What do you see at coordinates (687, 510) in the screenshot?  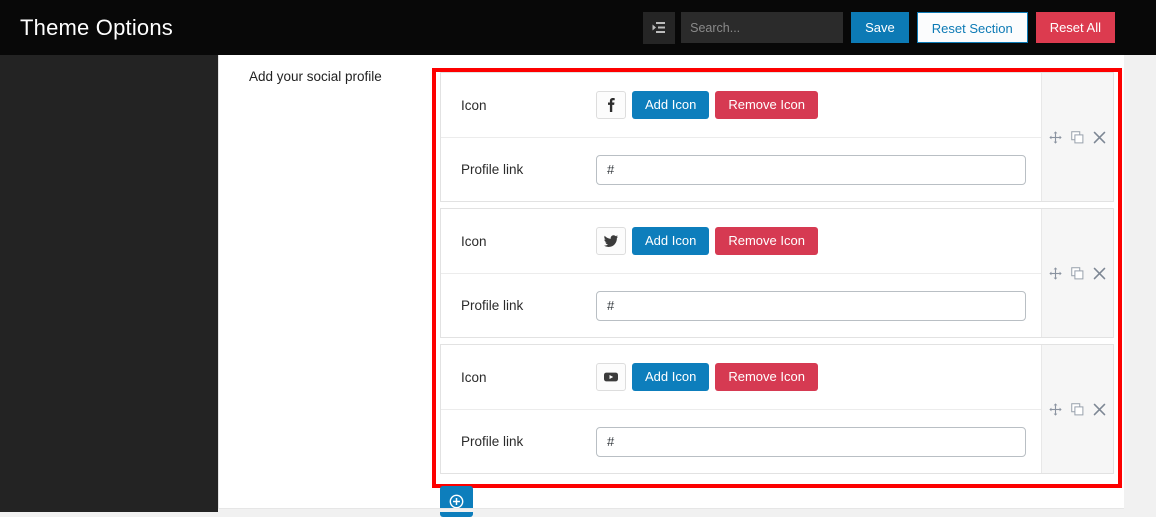 I see `panel-bottom-edge` at bounding box center [687, 510].